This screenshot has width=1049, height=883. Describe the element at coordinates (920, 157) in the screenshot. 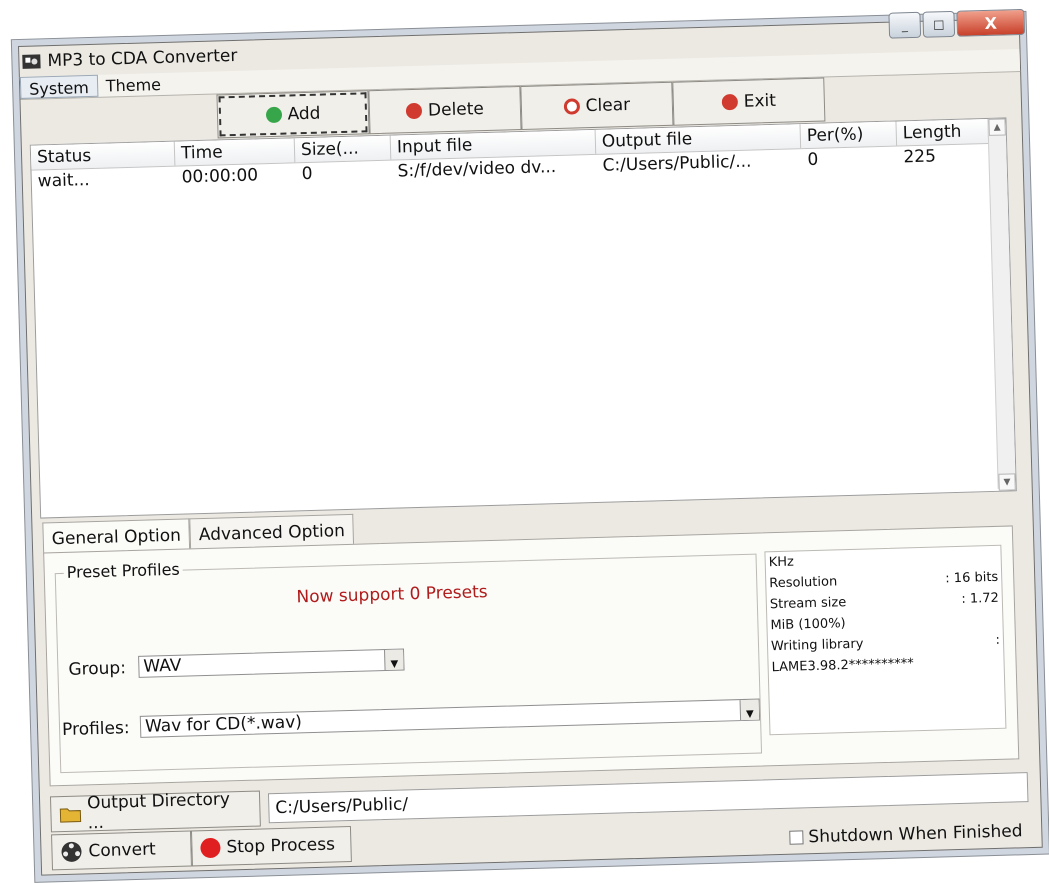

I see `cell-length: 225` at that location.